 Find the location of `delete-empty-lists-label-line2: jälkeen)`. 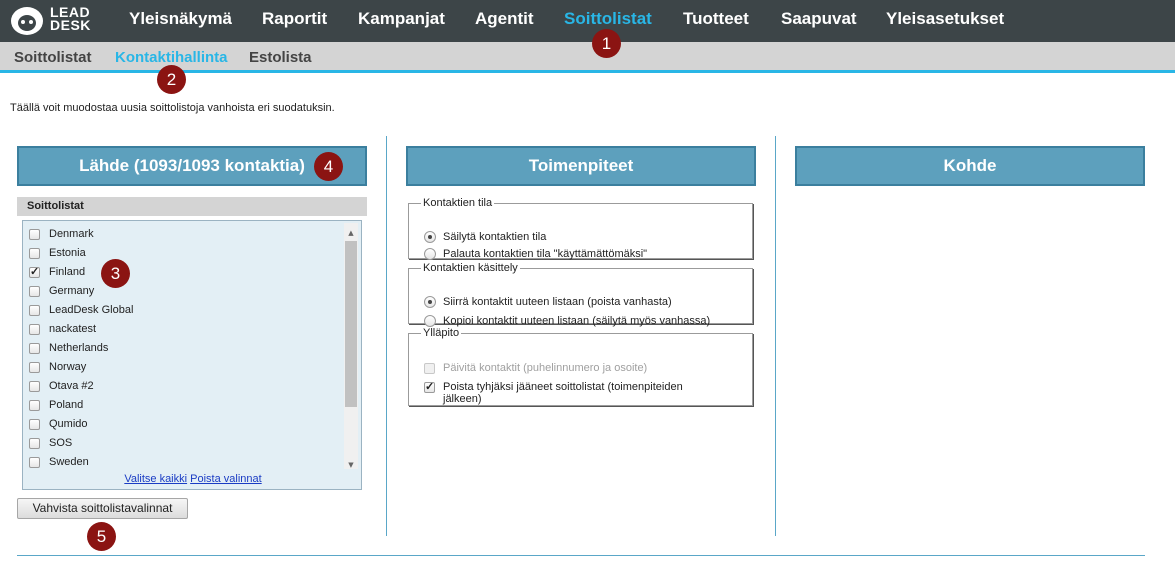

delete-empty-lists-label-line2: jälkeen) is located at coordinates (462, 399).